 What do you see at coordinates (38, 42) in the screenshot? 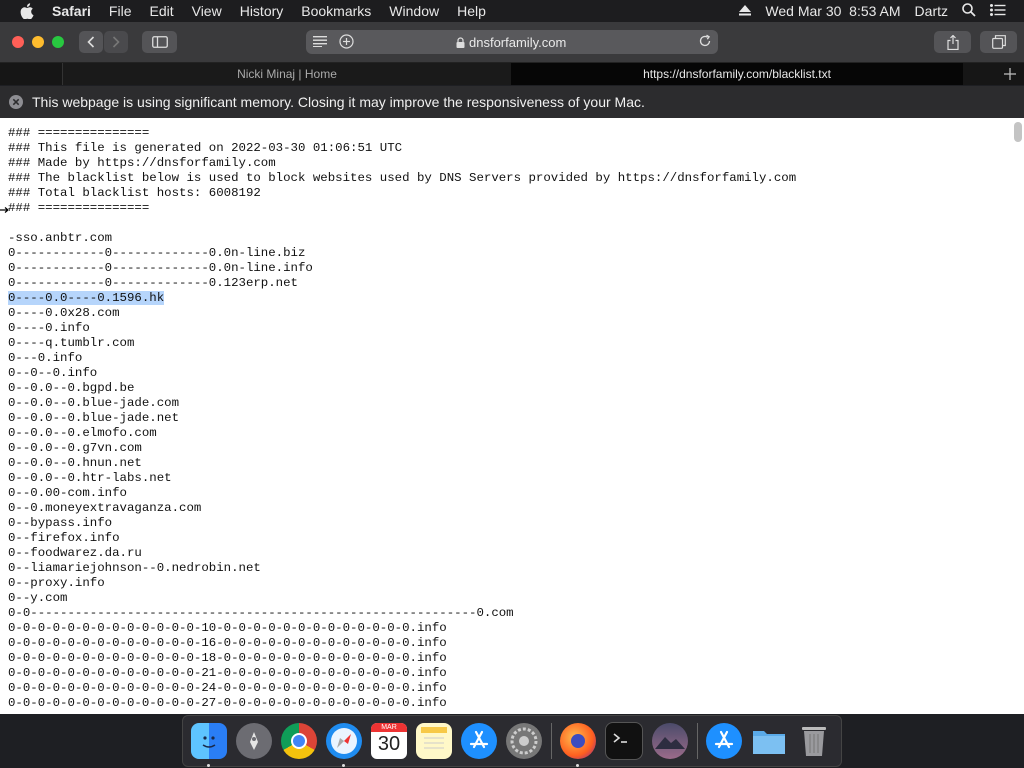
I see `minimize-window-button` at bounding box center [38, 42].